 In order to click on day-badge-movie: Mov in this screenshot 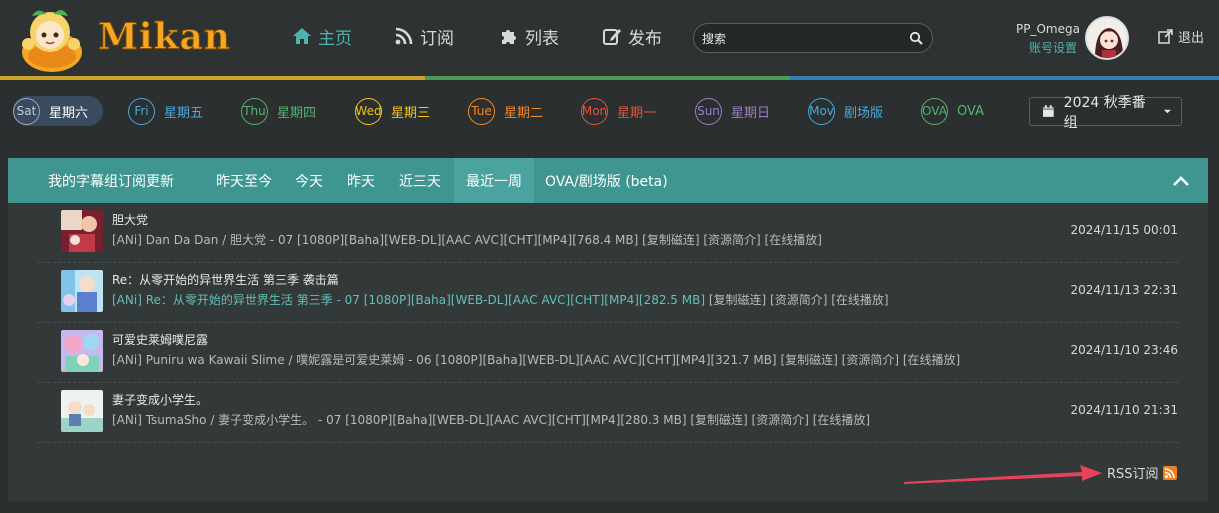, I will do `click(821, 111)`.